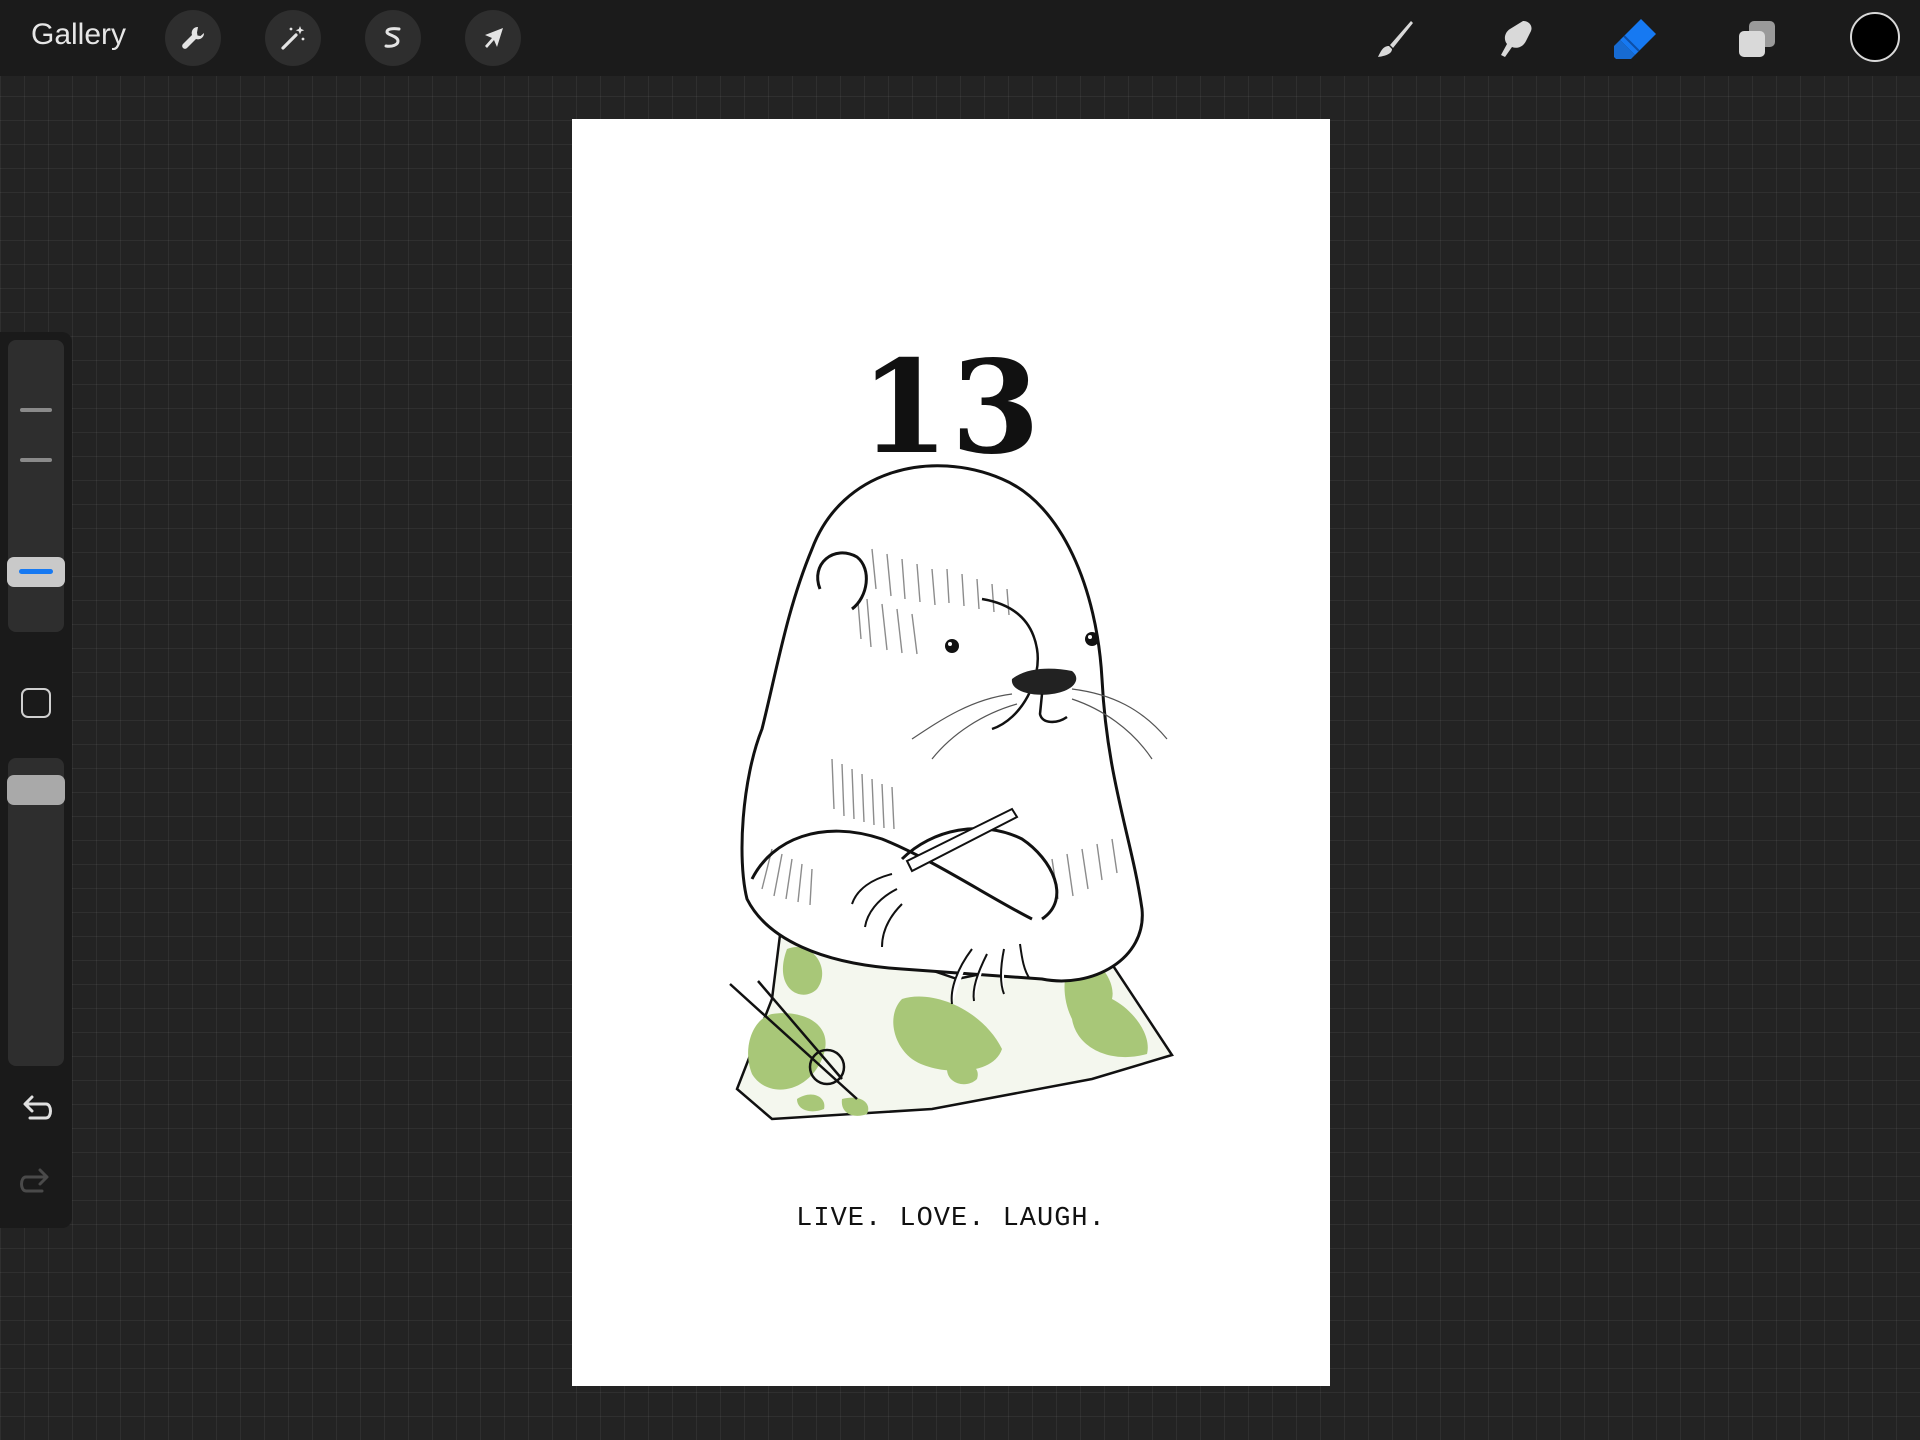 This screenshot has height=1440, width=1920. I want to click on brush-size-slider, so click(36, 486).